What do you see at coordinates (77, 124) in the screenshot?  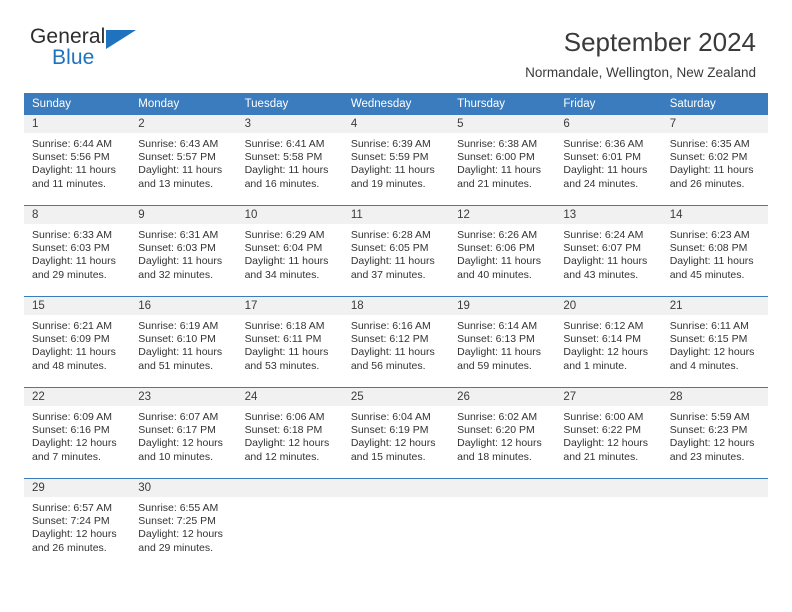 I see `day-number: 1` at bounding box center [77, 124].